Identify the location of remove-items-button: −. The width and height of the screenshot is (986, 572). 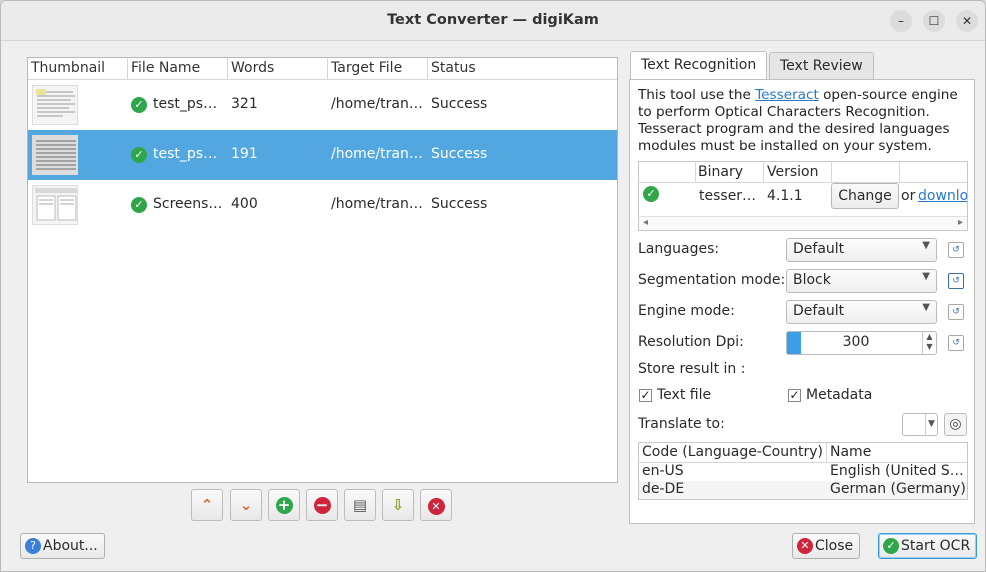
(322, 505).